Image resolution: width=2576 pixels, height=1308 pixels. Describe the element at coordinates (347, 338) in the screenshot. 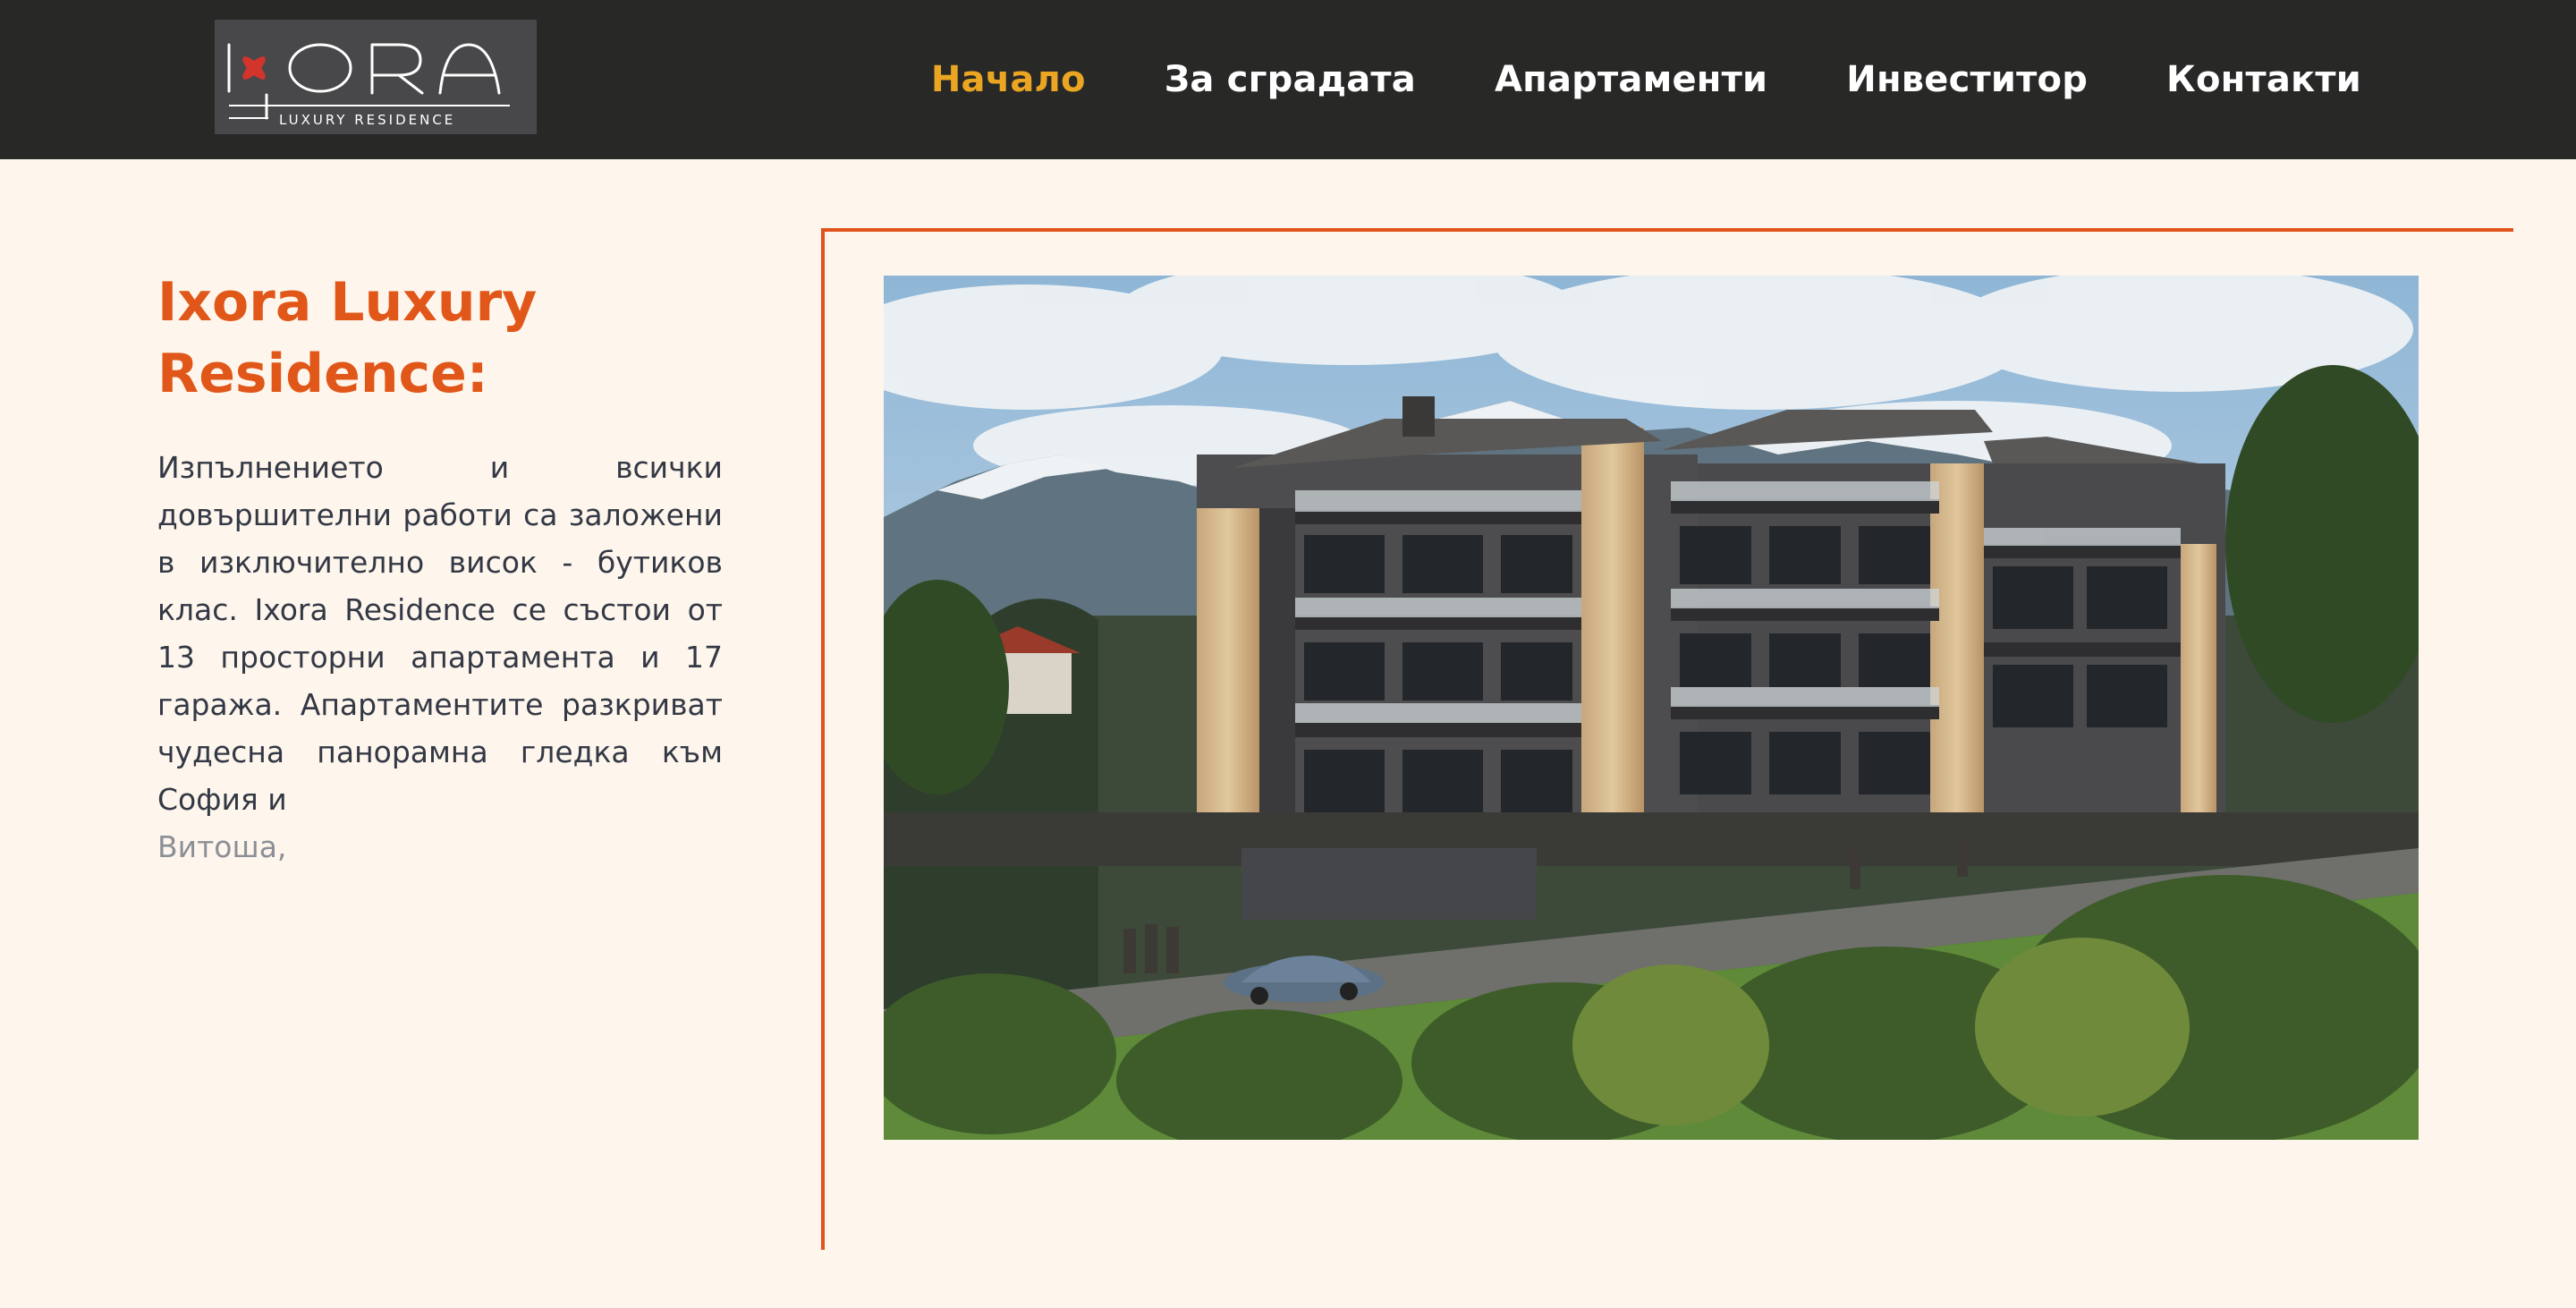

I see `intro-title: Ixora Luxury Residence:` at that location.